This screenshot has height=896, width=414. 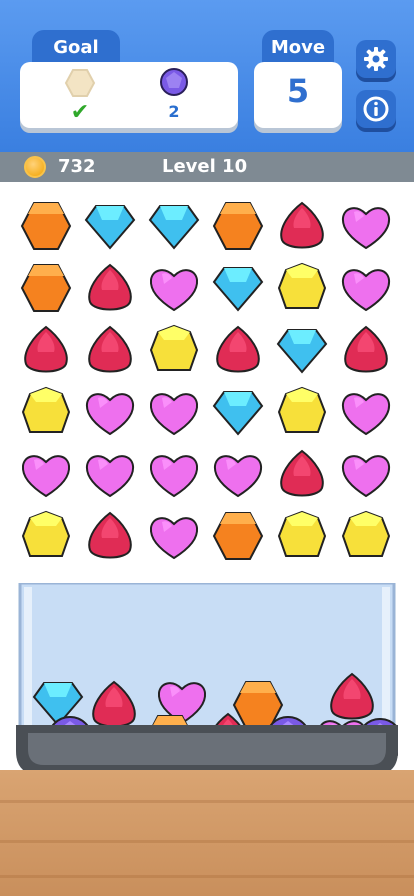 I want to click on move-label: Move, so click(x=298, y=47).